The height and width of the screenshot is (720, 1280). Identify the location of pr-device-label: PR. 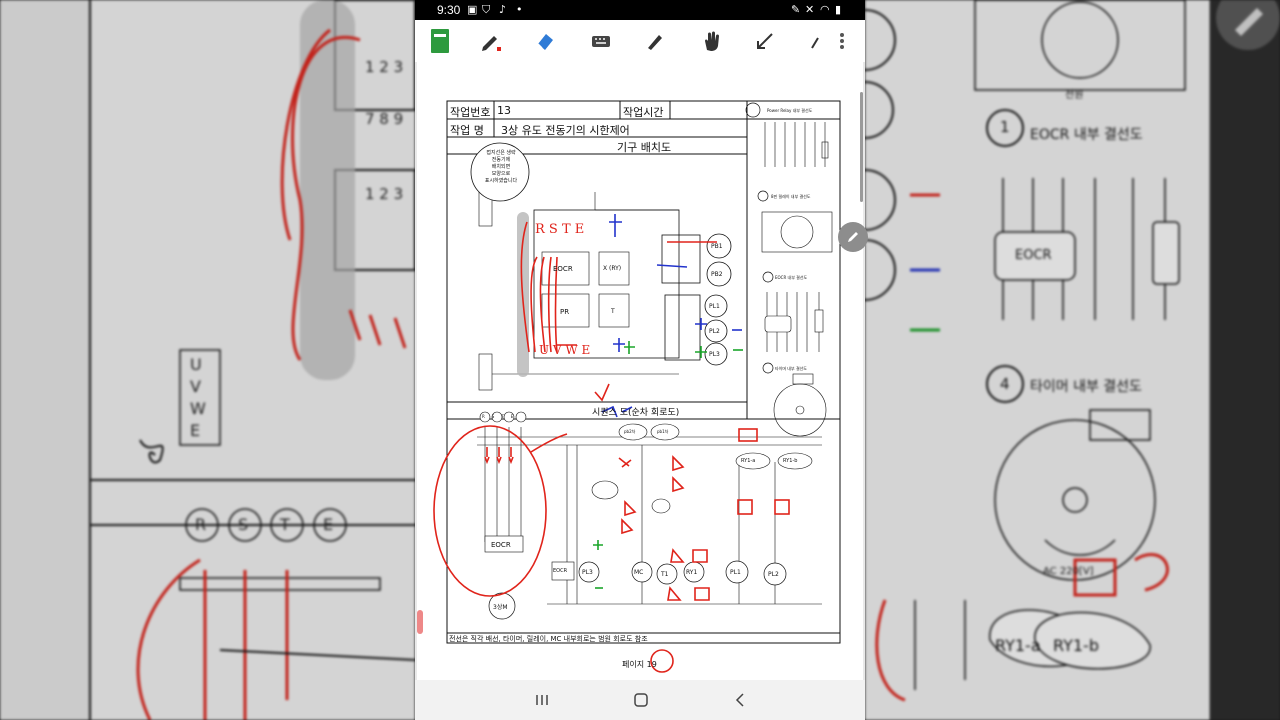
(565, 312).